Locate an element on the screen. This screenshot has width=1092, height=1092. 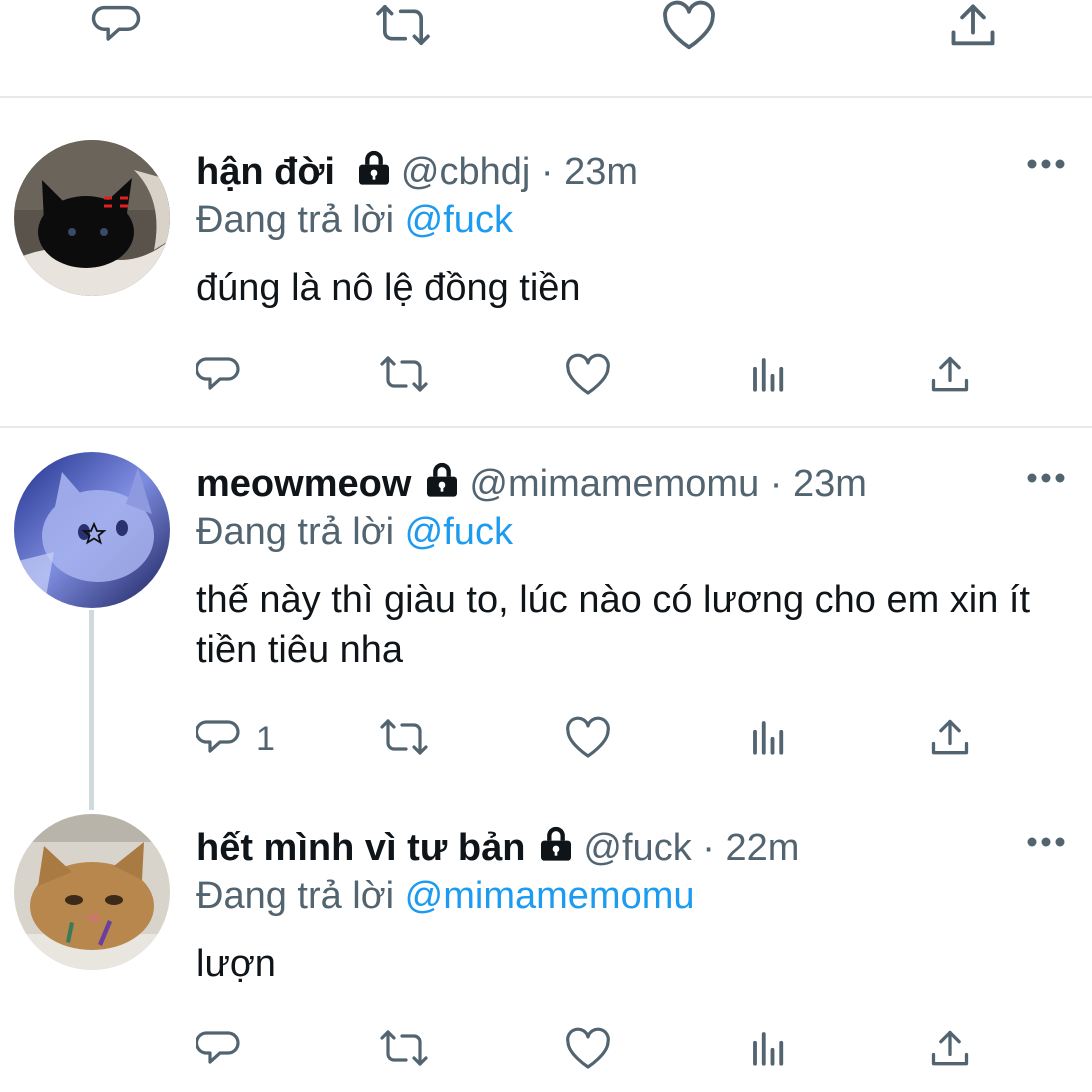
user-handle: @cbhdj is located at coordinates (465, 172).